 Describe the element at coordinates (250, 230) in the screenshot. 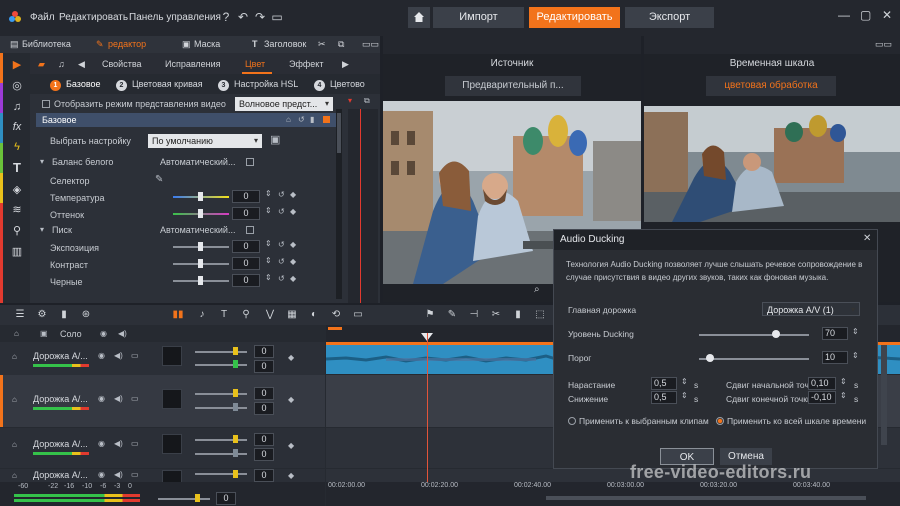

I see `peak-auto-checkbox` at that location.